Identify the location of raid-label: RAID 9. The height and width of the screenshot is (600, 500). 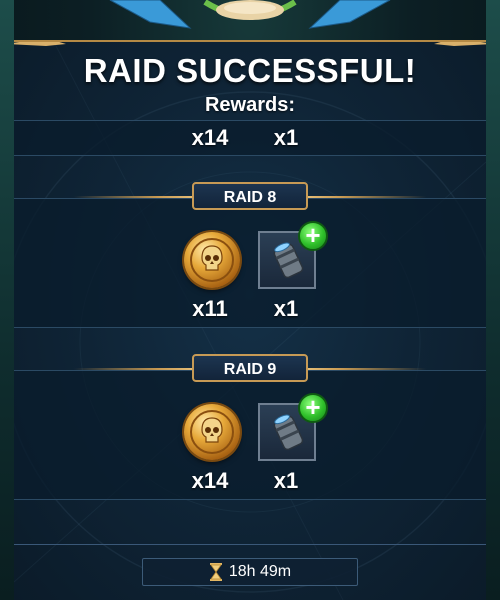
(250, 368).